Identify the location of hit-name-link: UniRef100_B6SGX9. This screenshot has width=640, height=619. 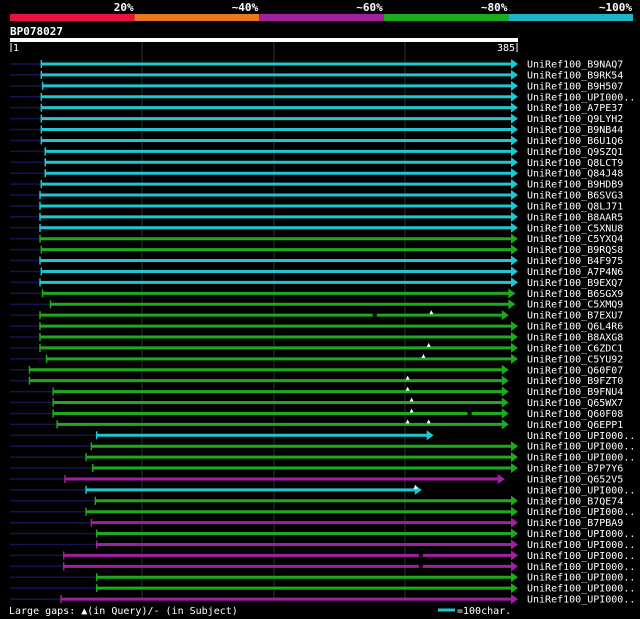
(575, 294).